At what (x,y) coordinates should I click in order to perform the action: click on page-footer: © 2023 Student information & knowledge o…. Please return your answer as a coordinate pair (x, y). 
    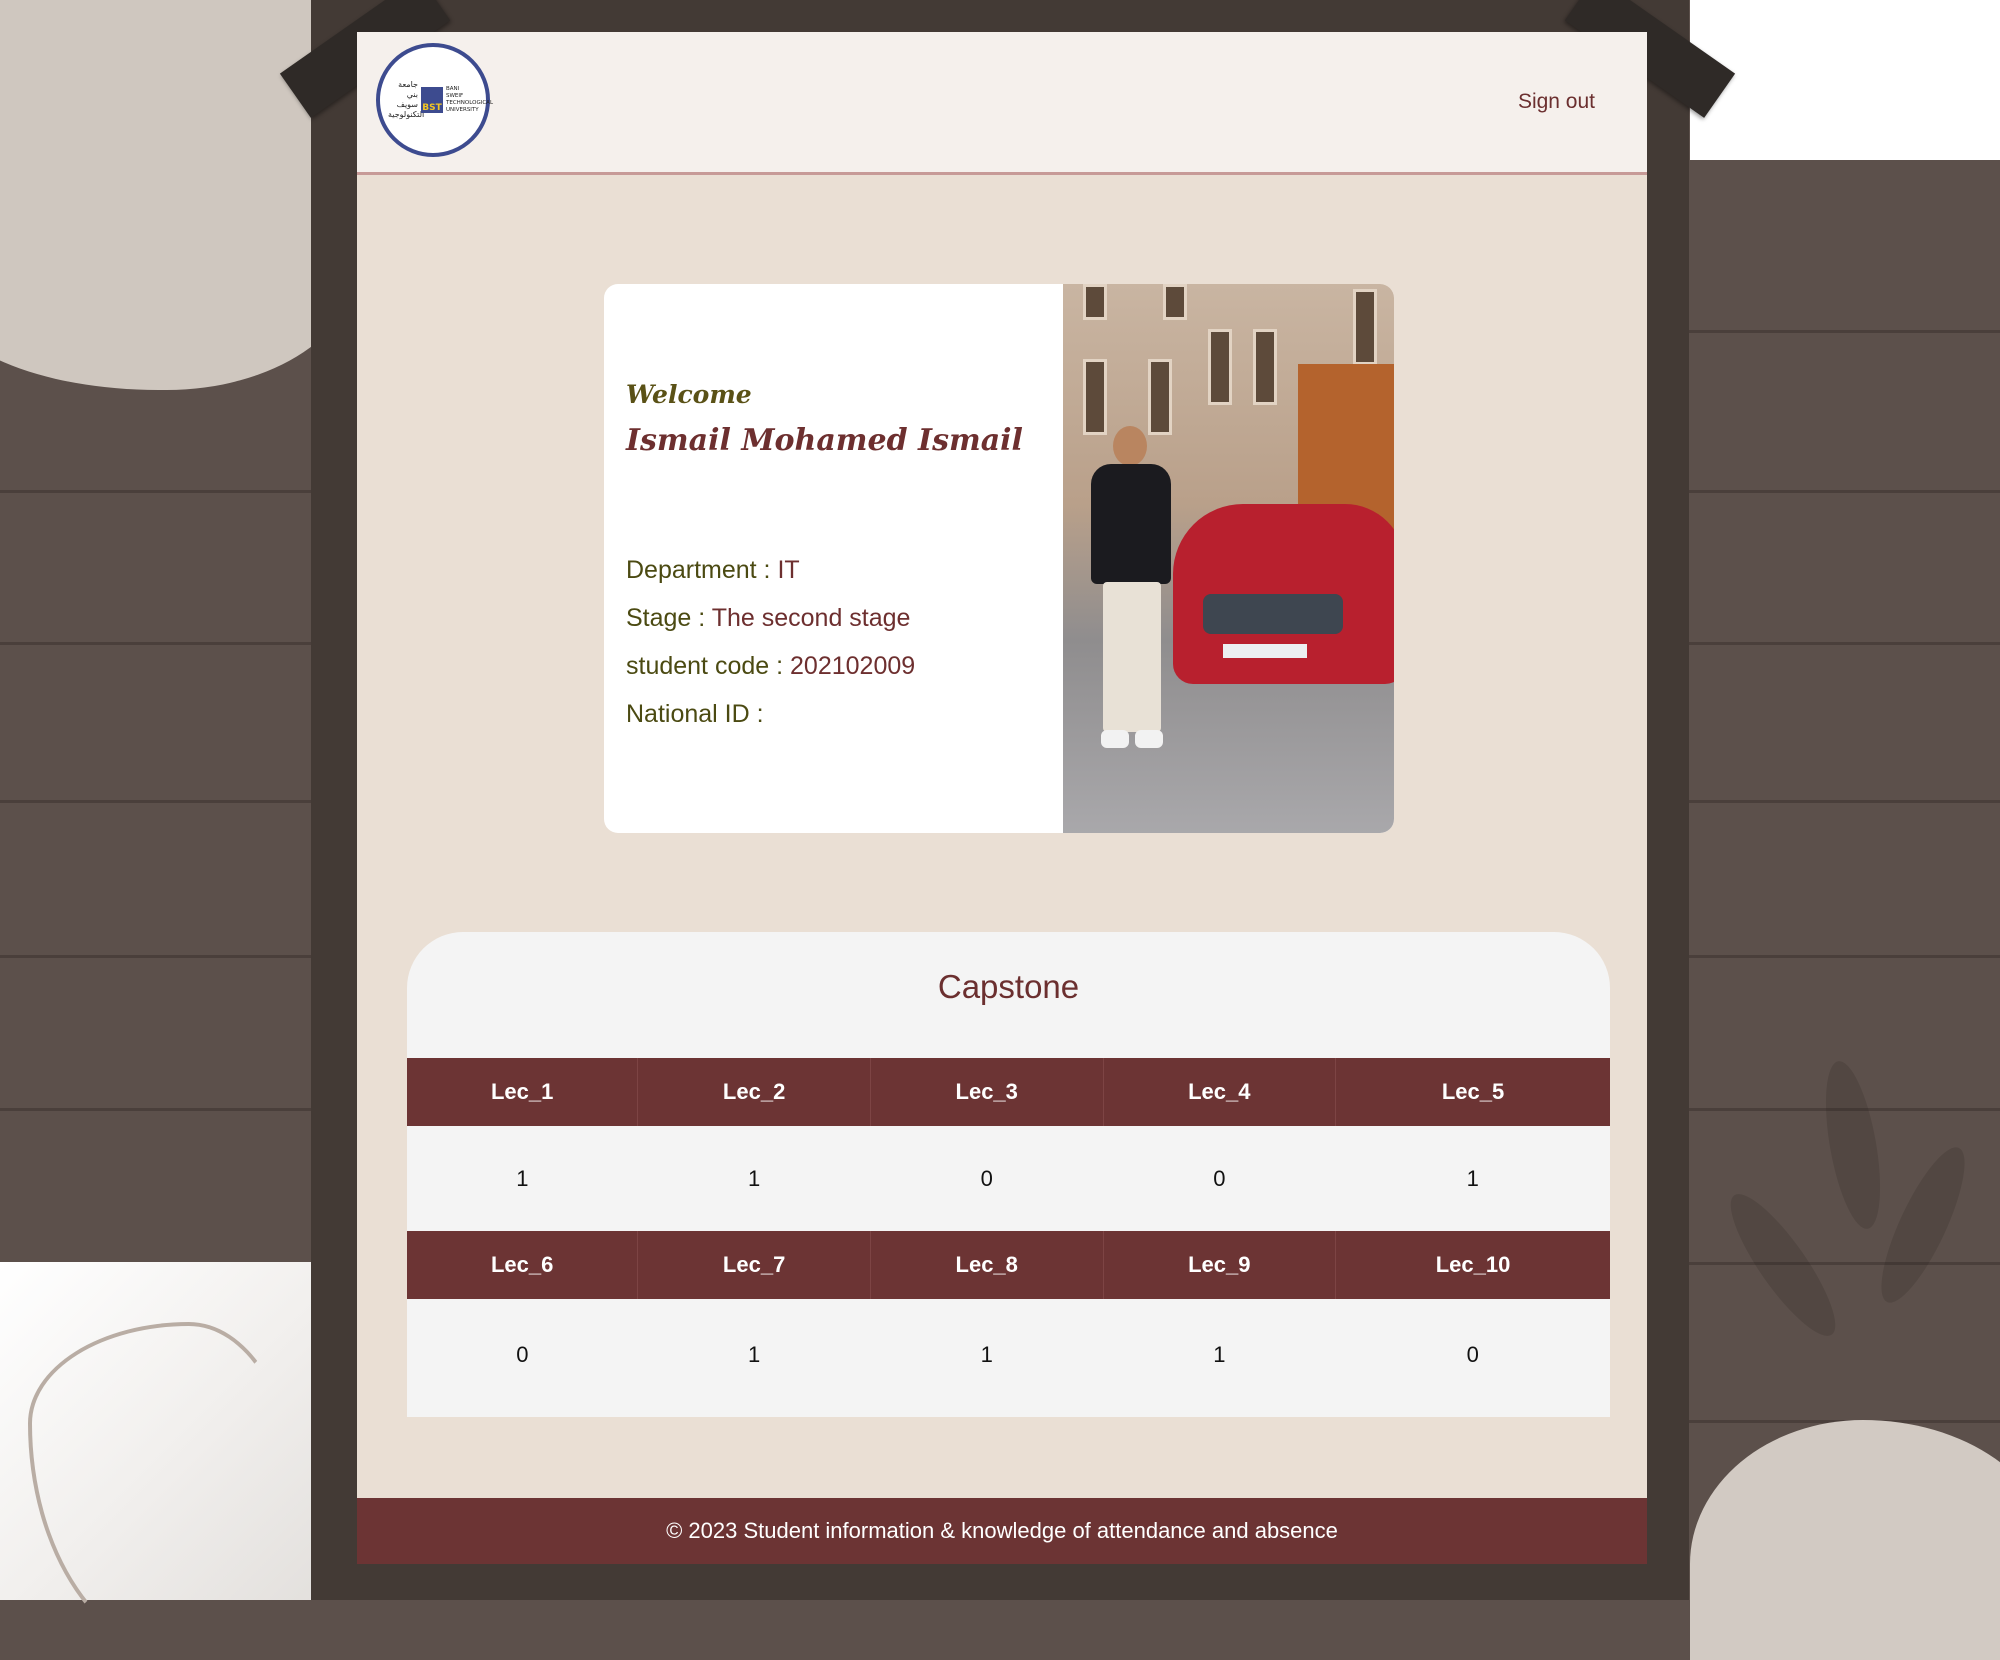
    Looking at the image, I should click on (1002, 1531).